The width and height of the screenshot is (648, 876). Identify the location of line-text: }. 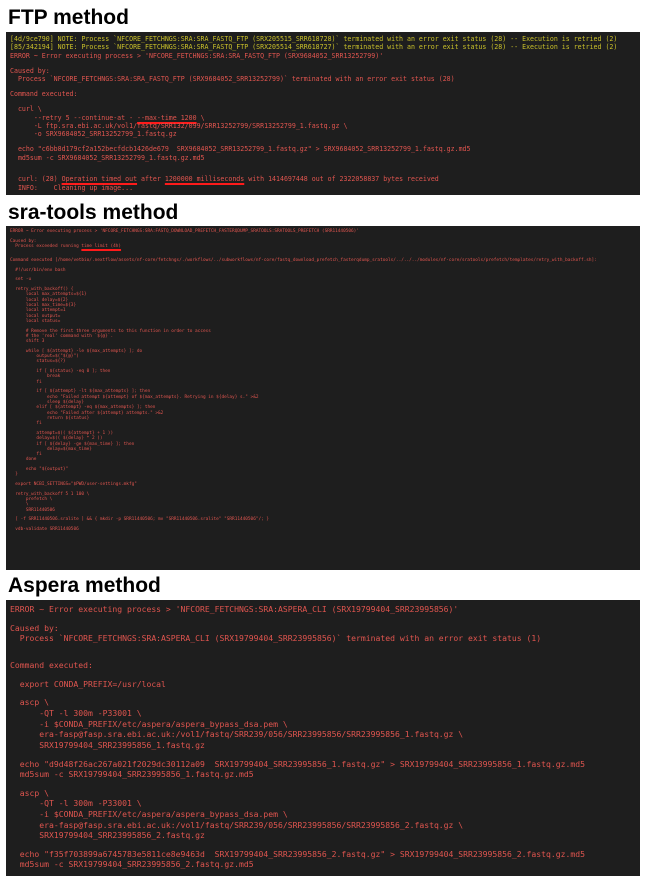
(14, 475).